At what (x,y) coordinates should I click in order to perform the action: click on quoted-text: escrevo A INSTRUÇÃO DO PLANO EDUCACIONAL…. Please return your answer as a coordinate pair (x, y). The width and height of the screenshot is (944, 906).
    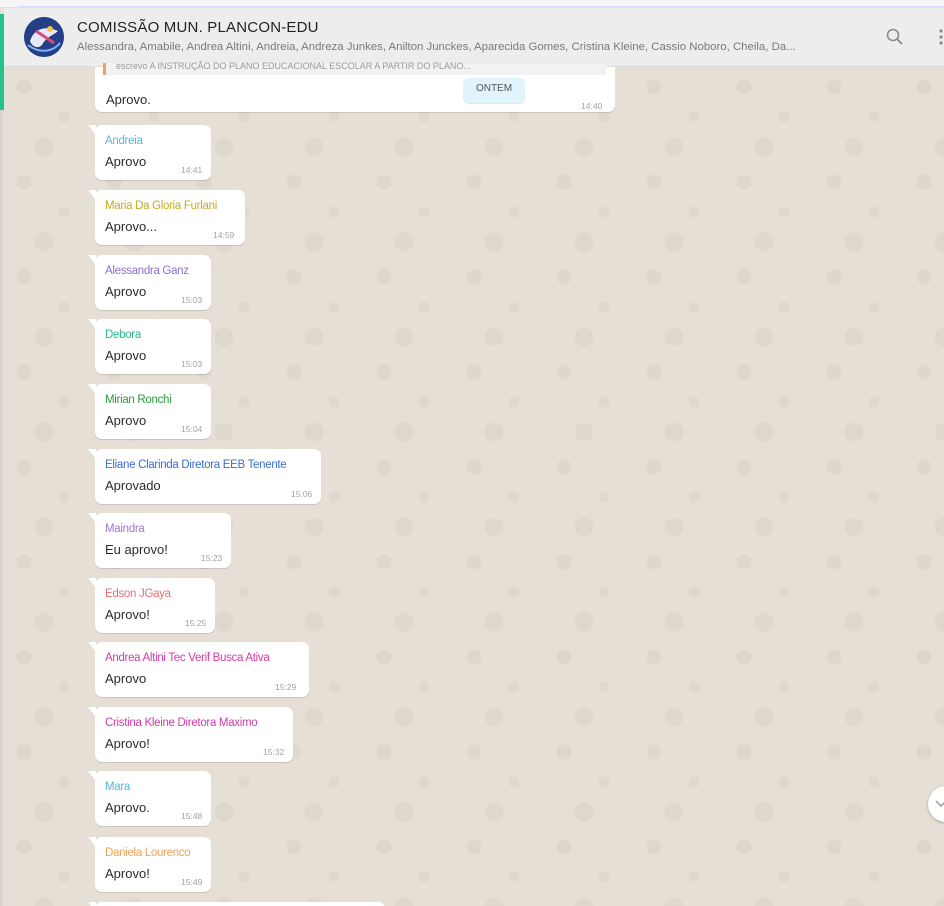
    Looking at the image, I should click on (293, 66).